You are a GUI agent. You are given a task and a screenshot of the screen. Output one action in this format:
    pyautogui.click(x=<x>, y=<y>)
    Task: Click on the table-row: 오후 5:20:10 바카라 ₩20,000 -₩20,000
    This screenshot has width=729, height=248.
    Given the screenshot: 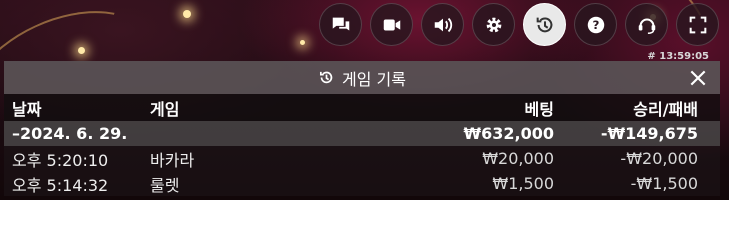 What is the action you would take?
    pyautogui.click(x=362, y=158)
    